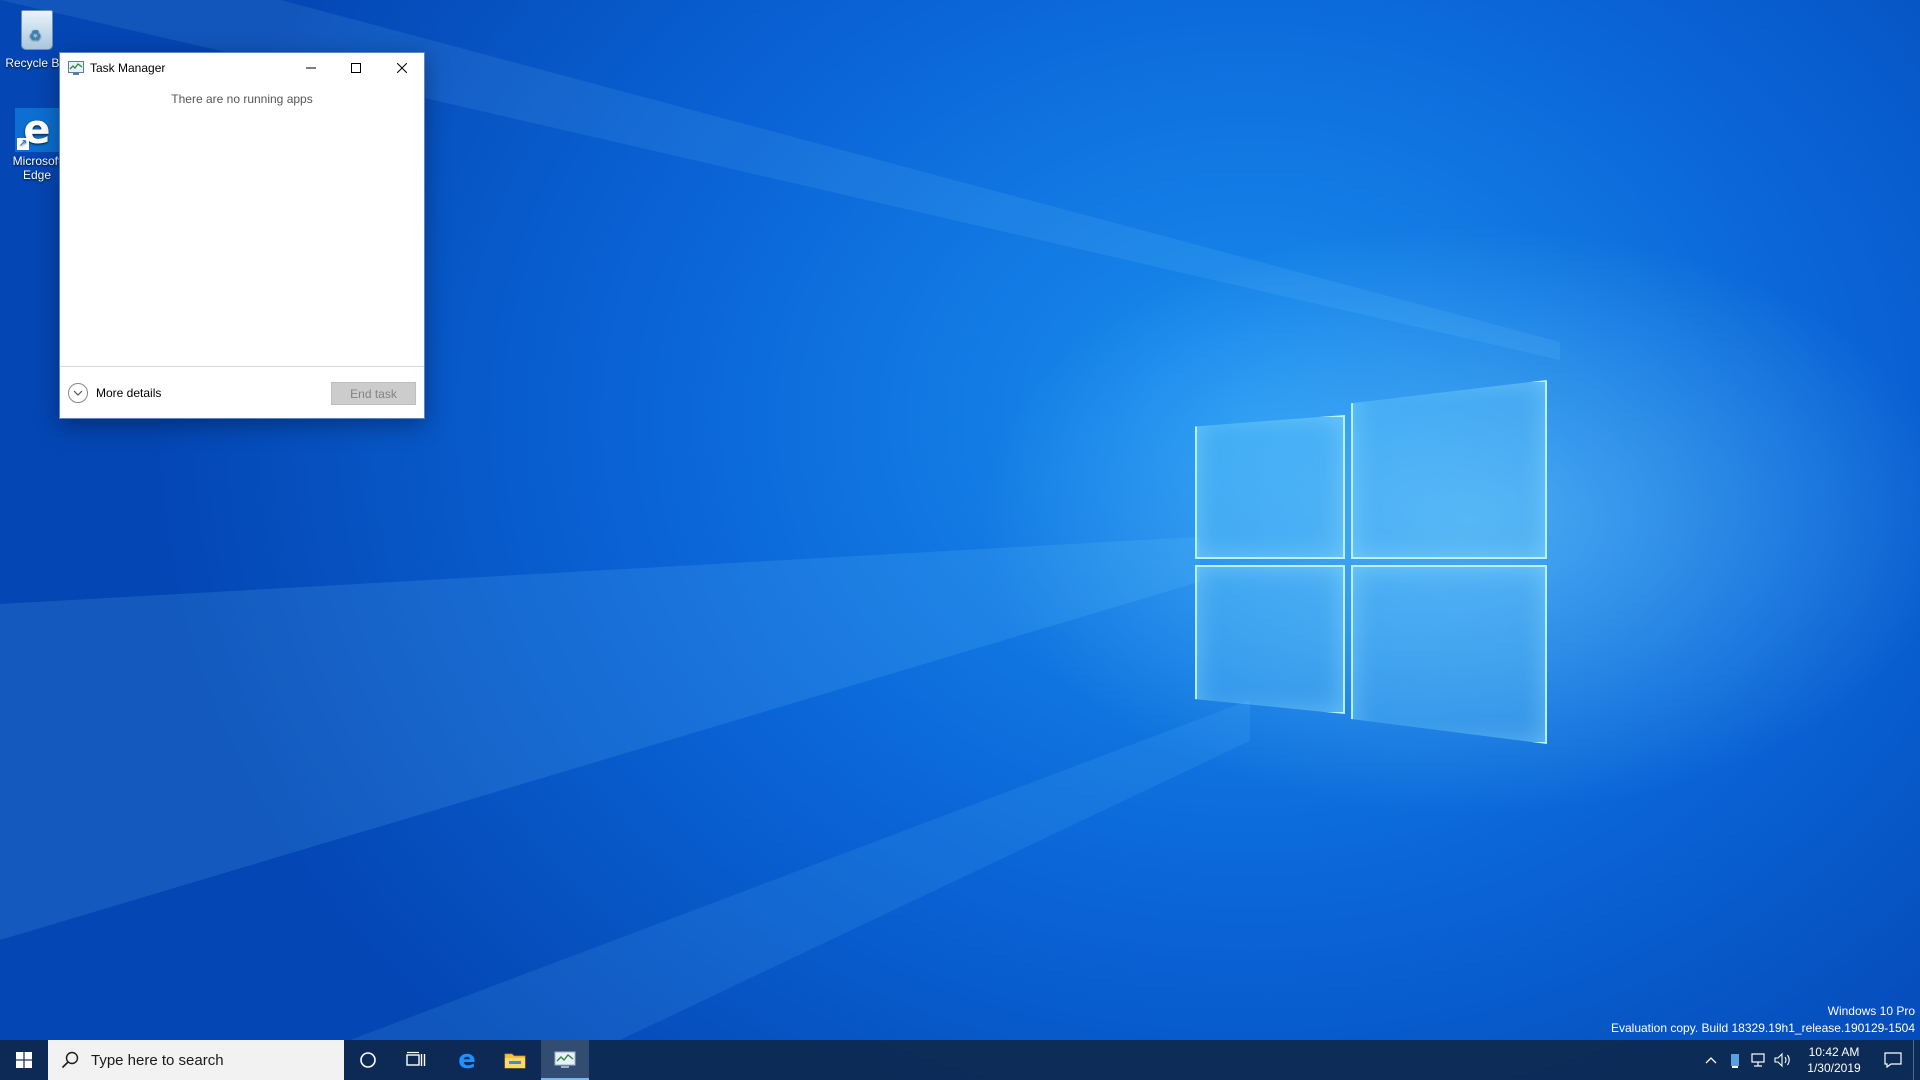  What do you see at coordinates (242, 99) in the screenshot?
I see `empty-state-message: There are no running apps` at bounding box center [242, 99].